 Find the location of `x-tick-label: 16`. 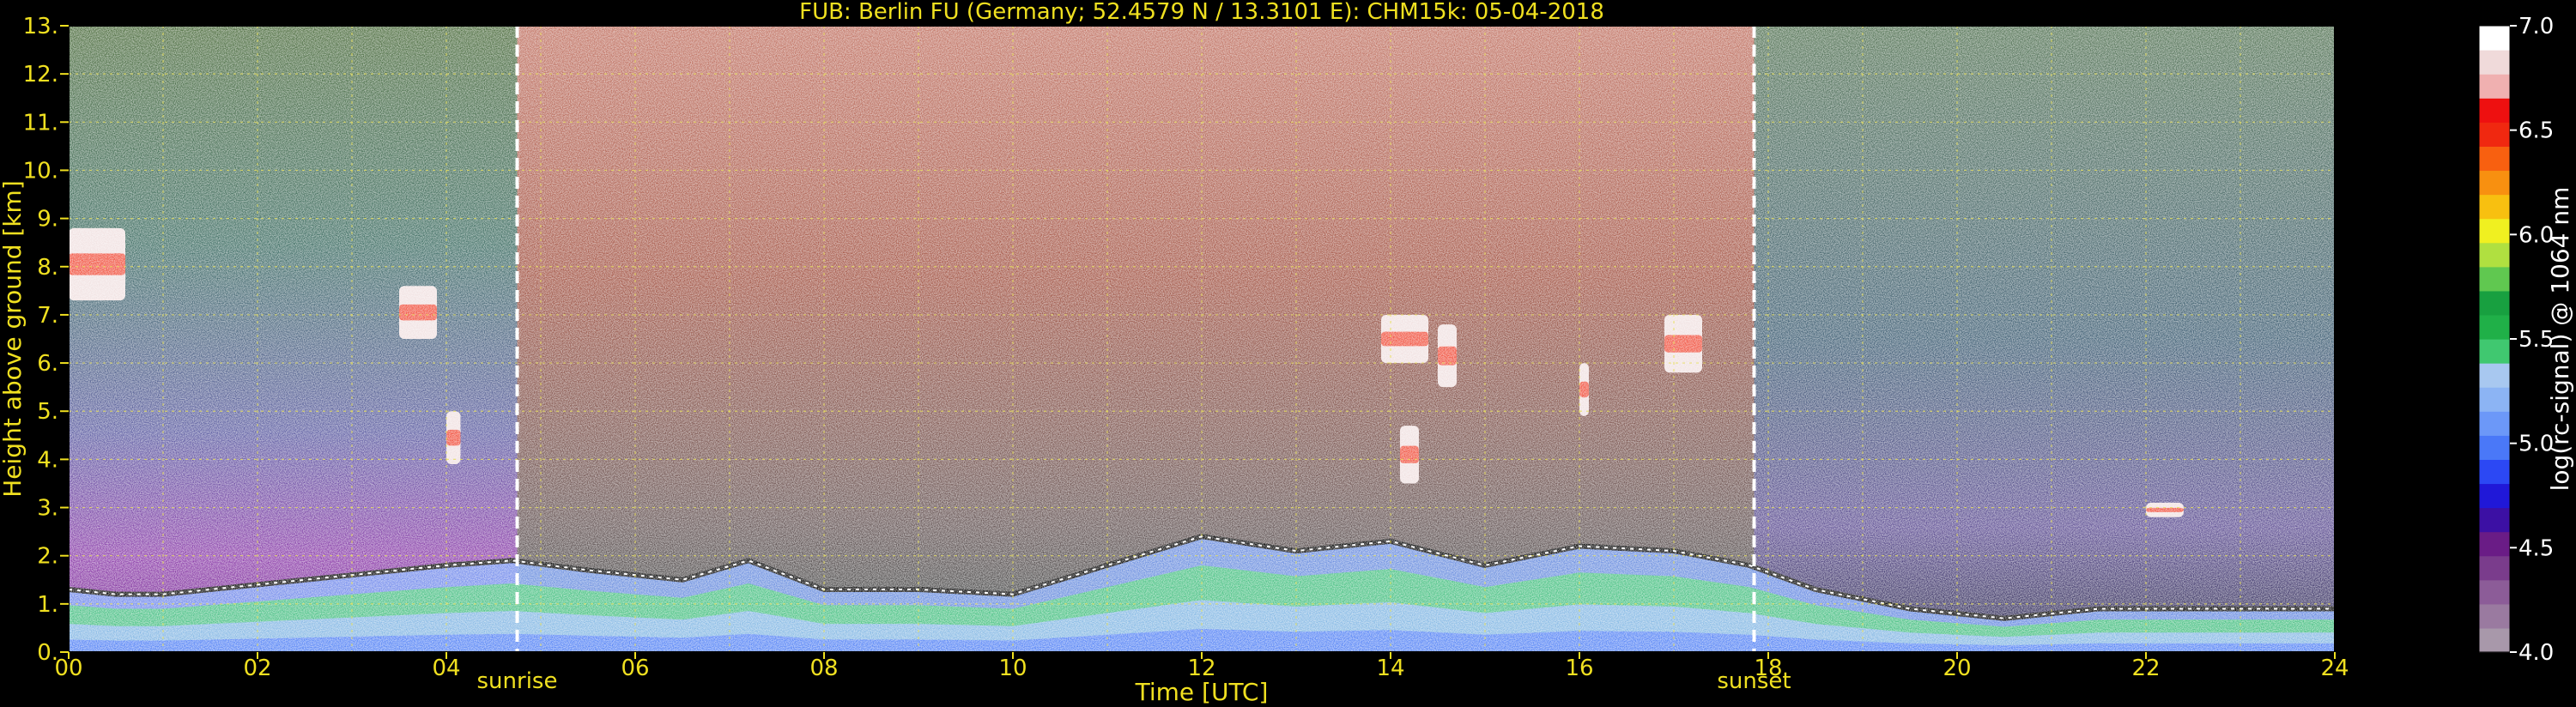

x-tick-label: 16 is located at coordinates (1579, 668).